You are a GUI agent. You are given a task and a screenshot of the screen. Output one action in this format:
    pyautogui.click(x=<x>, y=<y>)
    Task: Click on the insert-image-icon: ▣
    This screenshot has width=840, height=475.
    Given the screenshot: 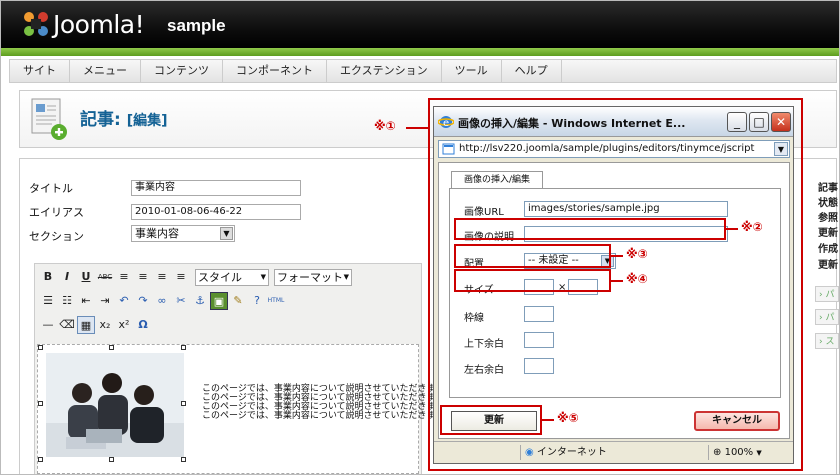 What is the action you would take?
    pyautogui.click(x=219, y=301)
    